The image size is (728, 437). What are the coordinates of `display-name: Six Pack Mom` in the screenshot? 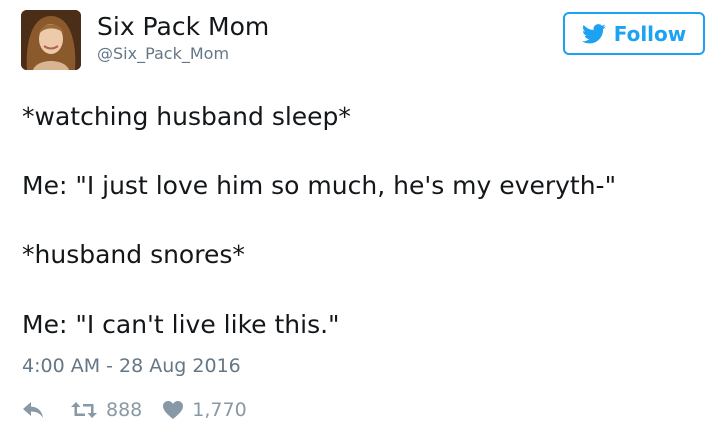 It's located at (183, 27).